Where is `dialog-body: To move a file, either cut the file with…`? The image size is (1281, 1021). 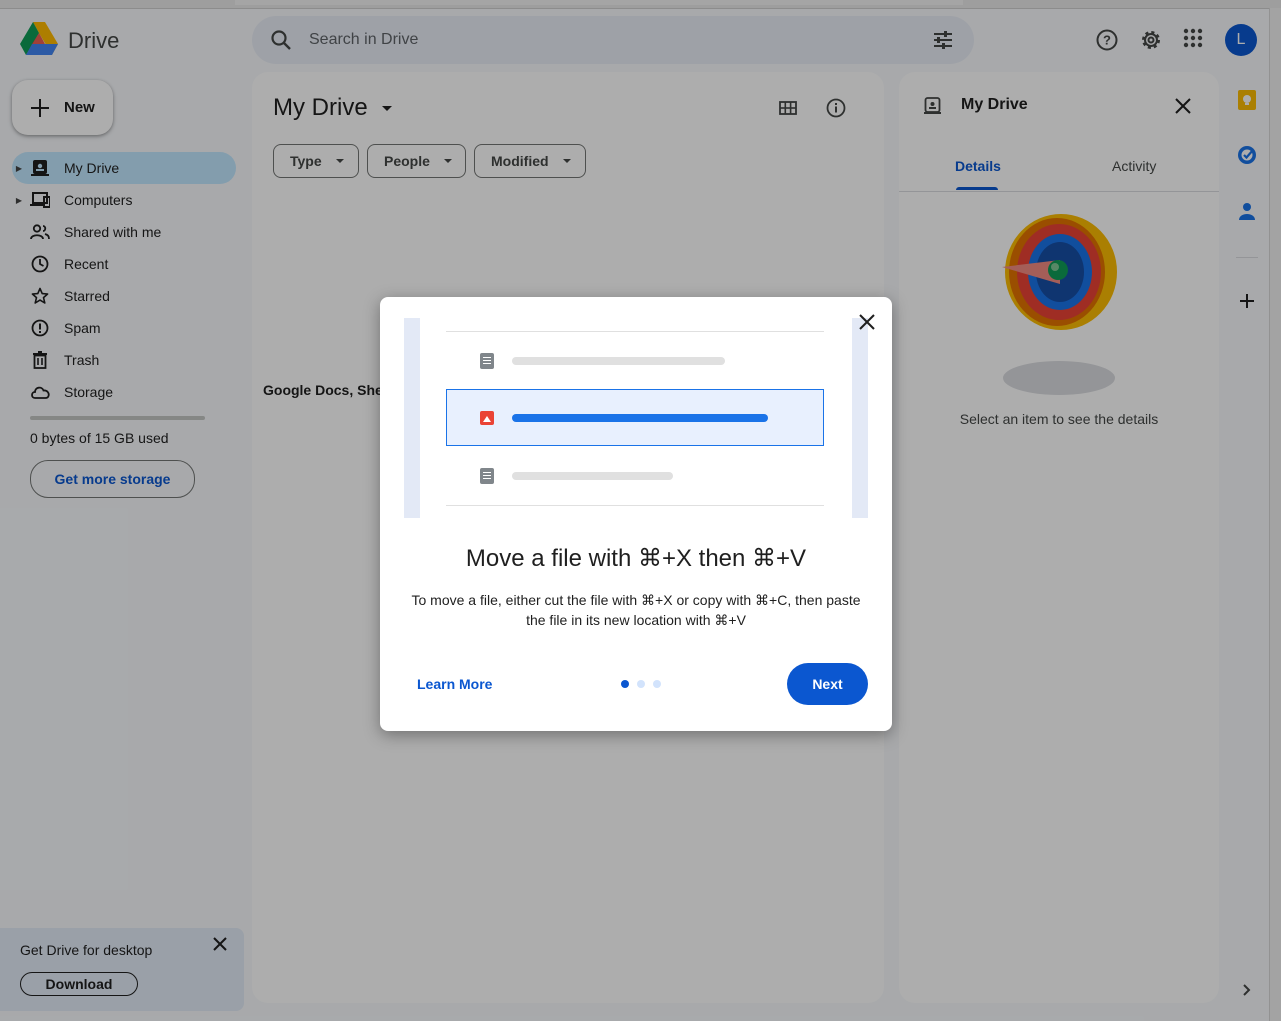
dialog-body: To move a file, either cut the file with… is located at coordinates (636, 610).